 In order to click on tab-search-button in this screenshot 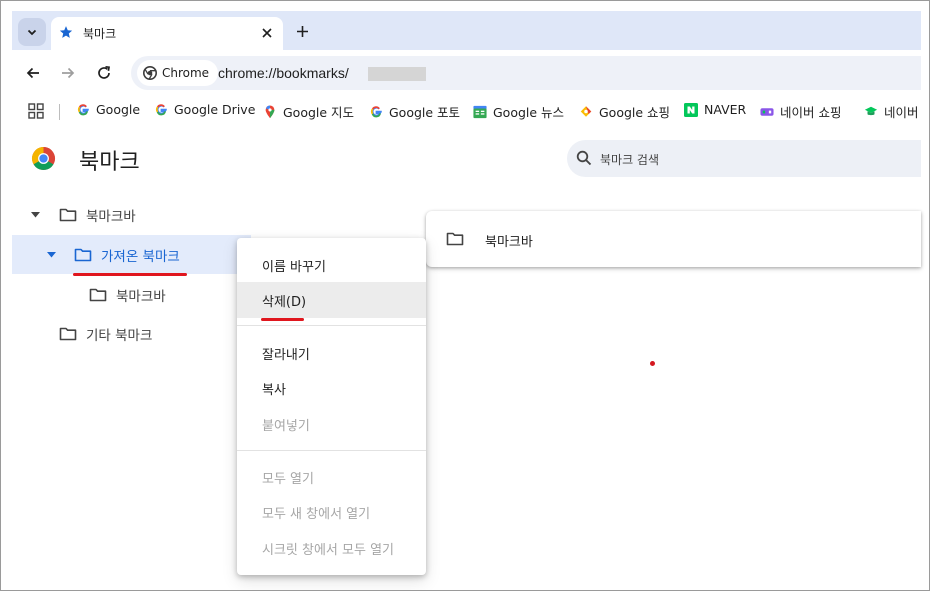, I will do `click(32, 32)`.